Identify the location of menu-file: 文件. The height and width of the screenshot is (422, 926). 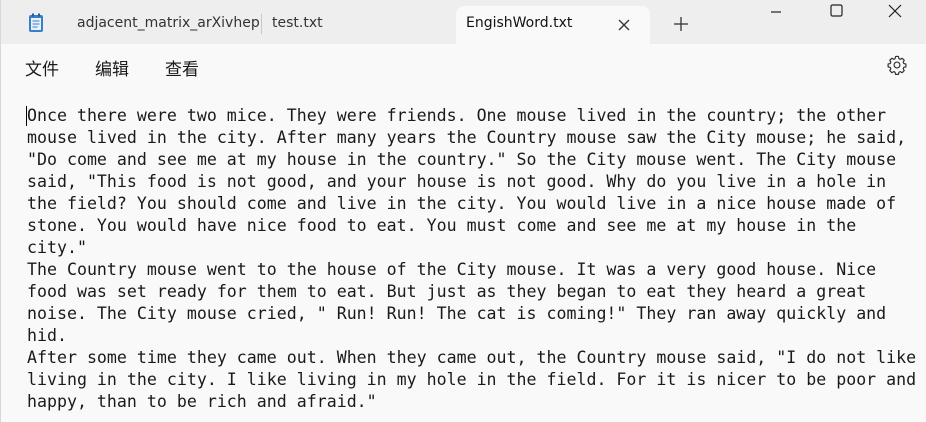
(42, 67).